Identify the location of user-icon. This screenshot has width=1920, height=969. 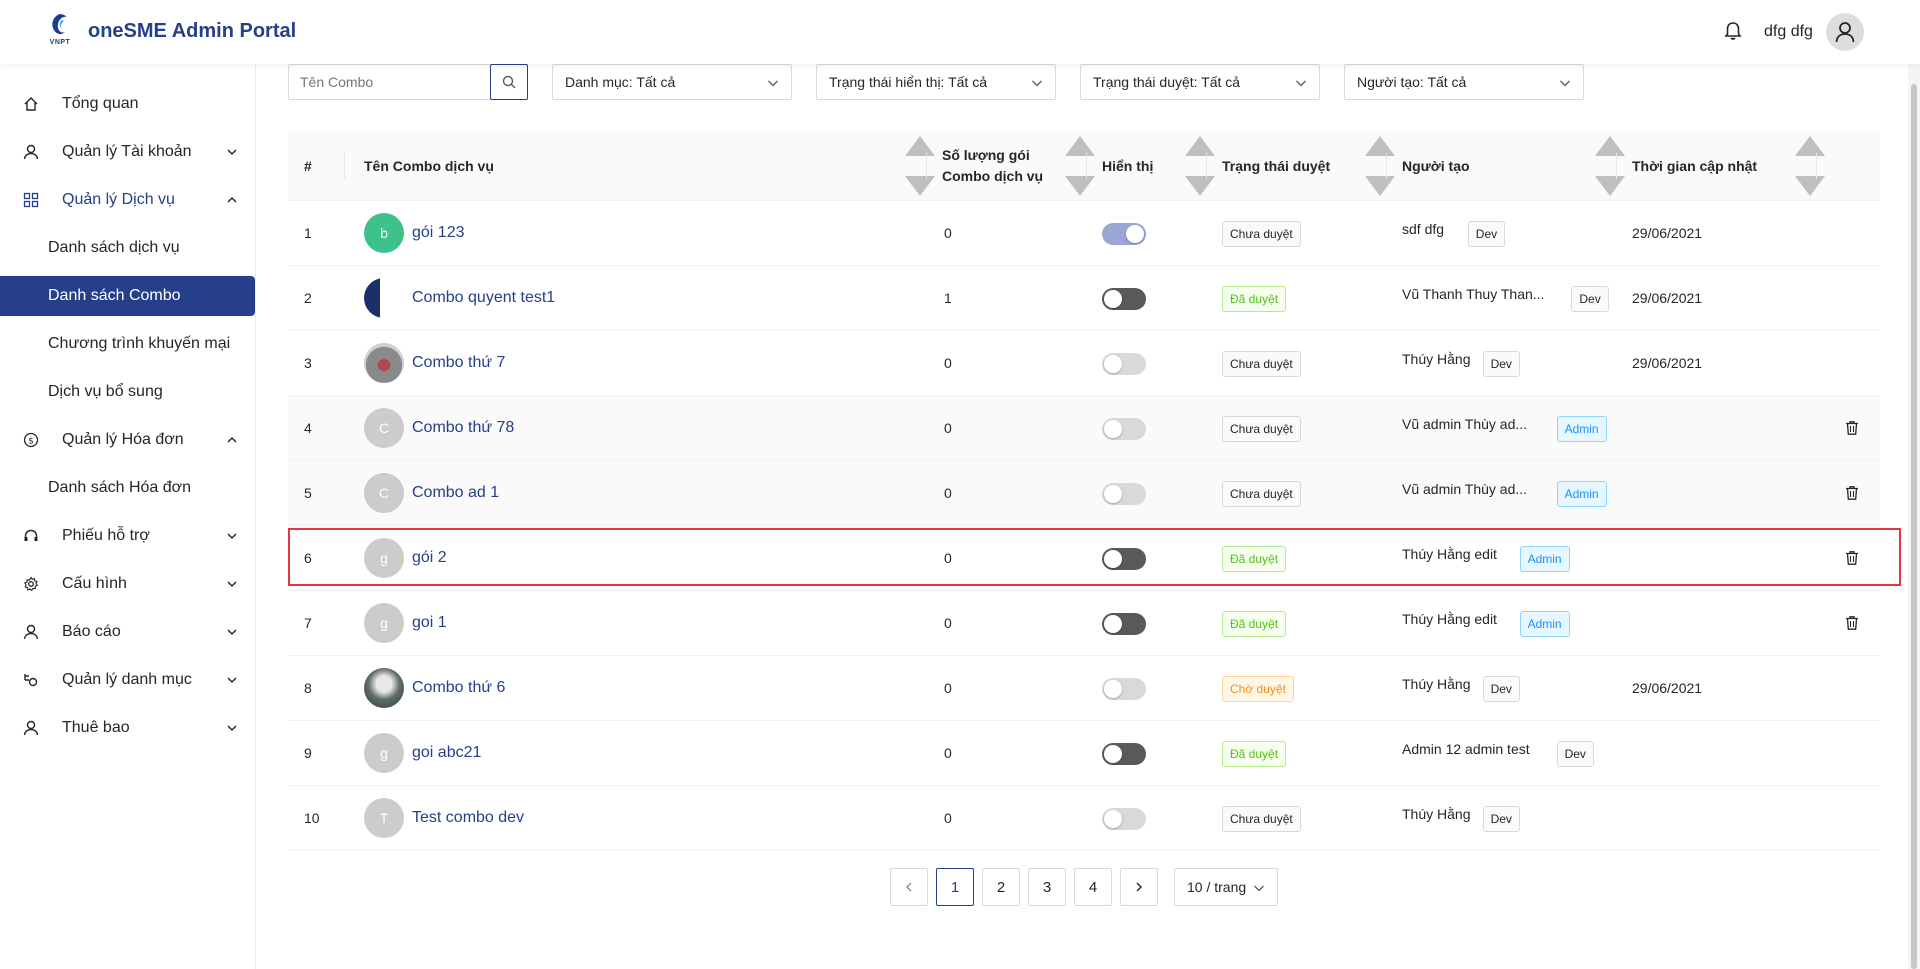
(31, 632).